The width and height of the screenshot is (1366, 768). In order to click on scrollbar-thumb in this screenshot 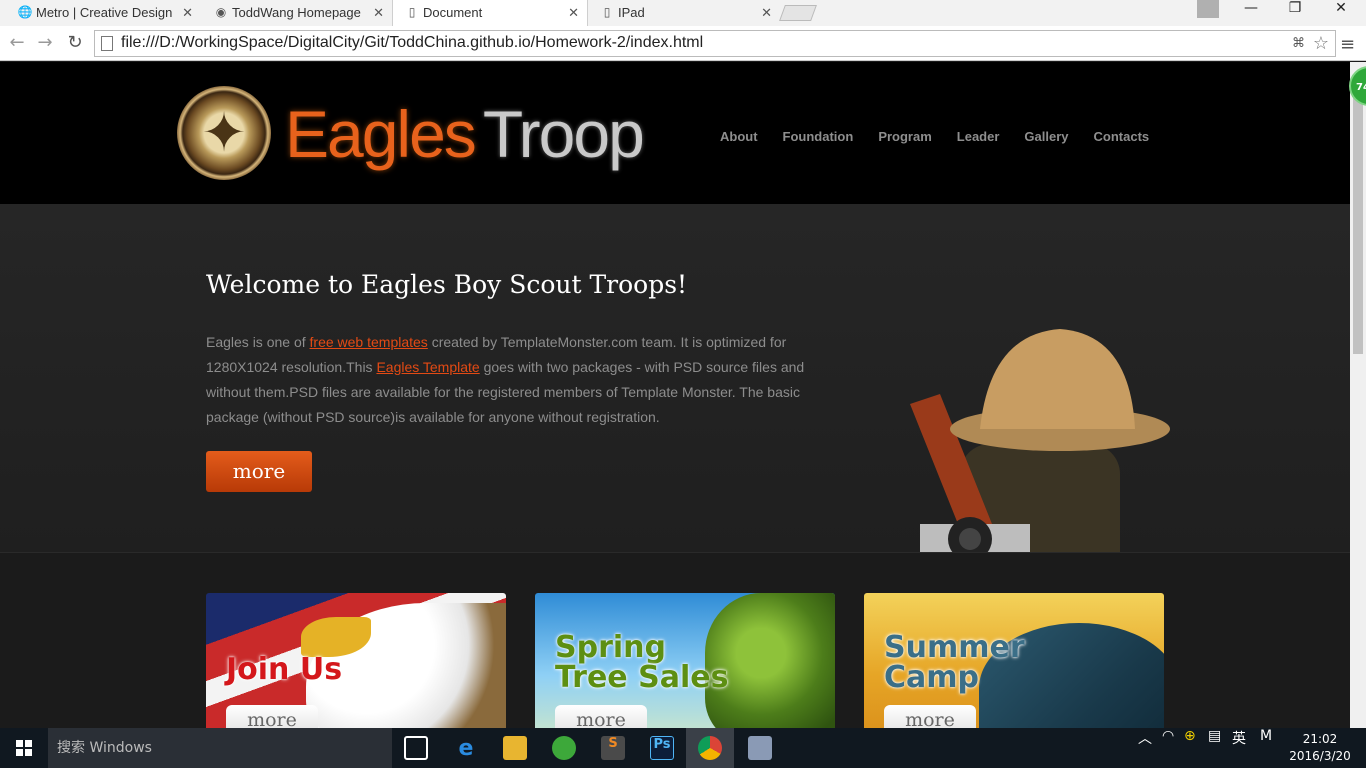, I will do `click(1358, 214)`.